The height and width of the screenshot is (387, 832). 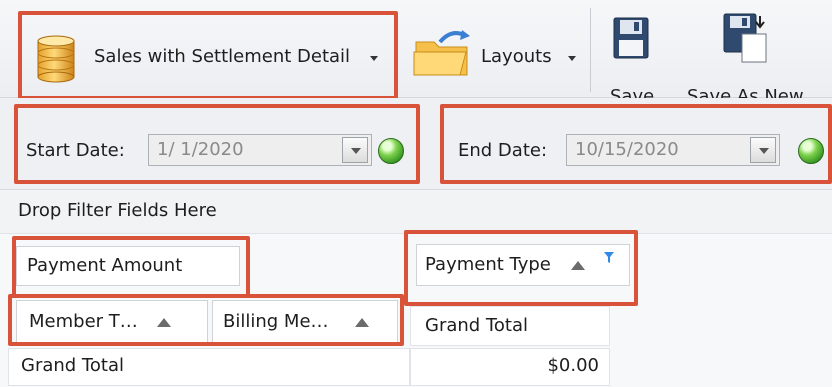 I want to click on grand-total-cell: $0.00, so click(x=510, y=367).